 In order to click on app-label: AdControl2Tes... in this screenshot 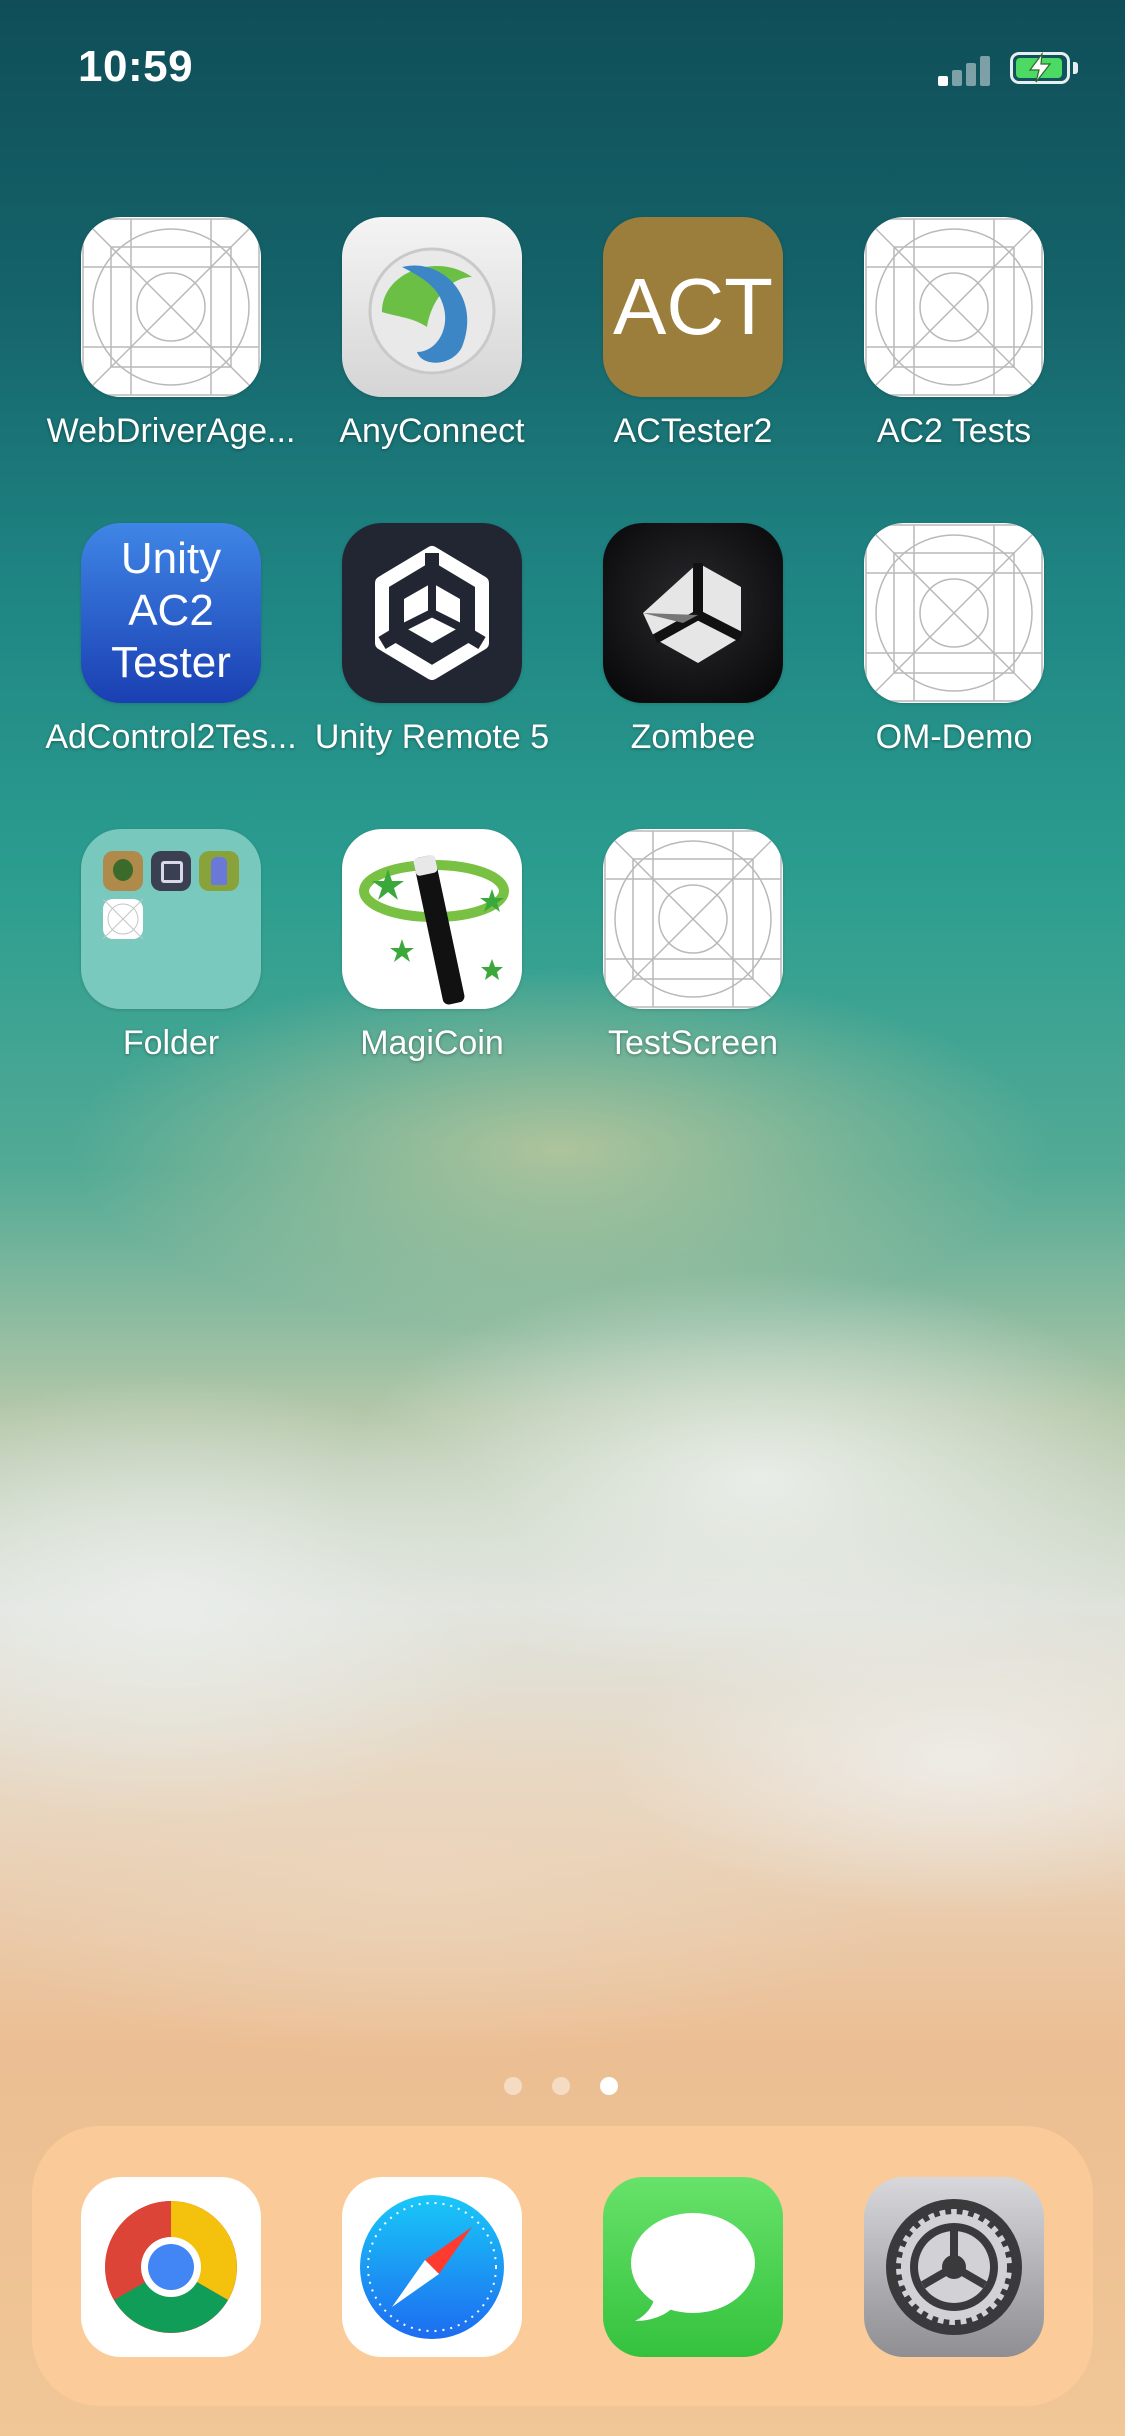, I will do `click(171, 737)`.